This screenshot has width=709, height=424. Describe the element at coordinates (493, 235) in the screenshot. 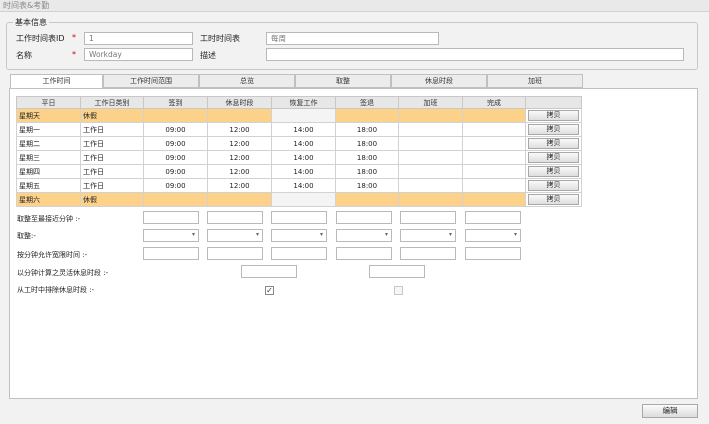

I see `rounding-select-6: ▾` at that location.